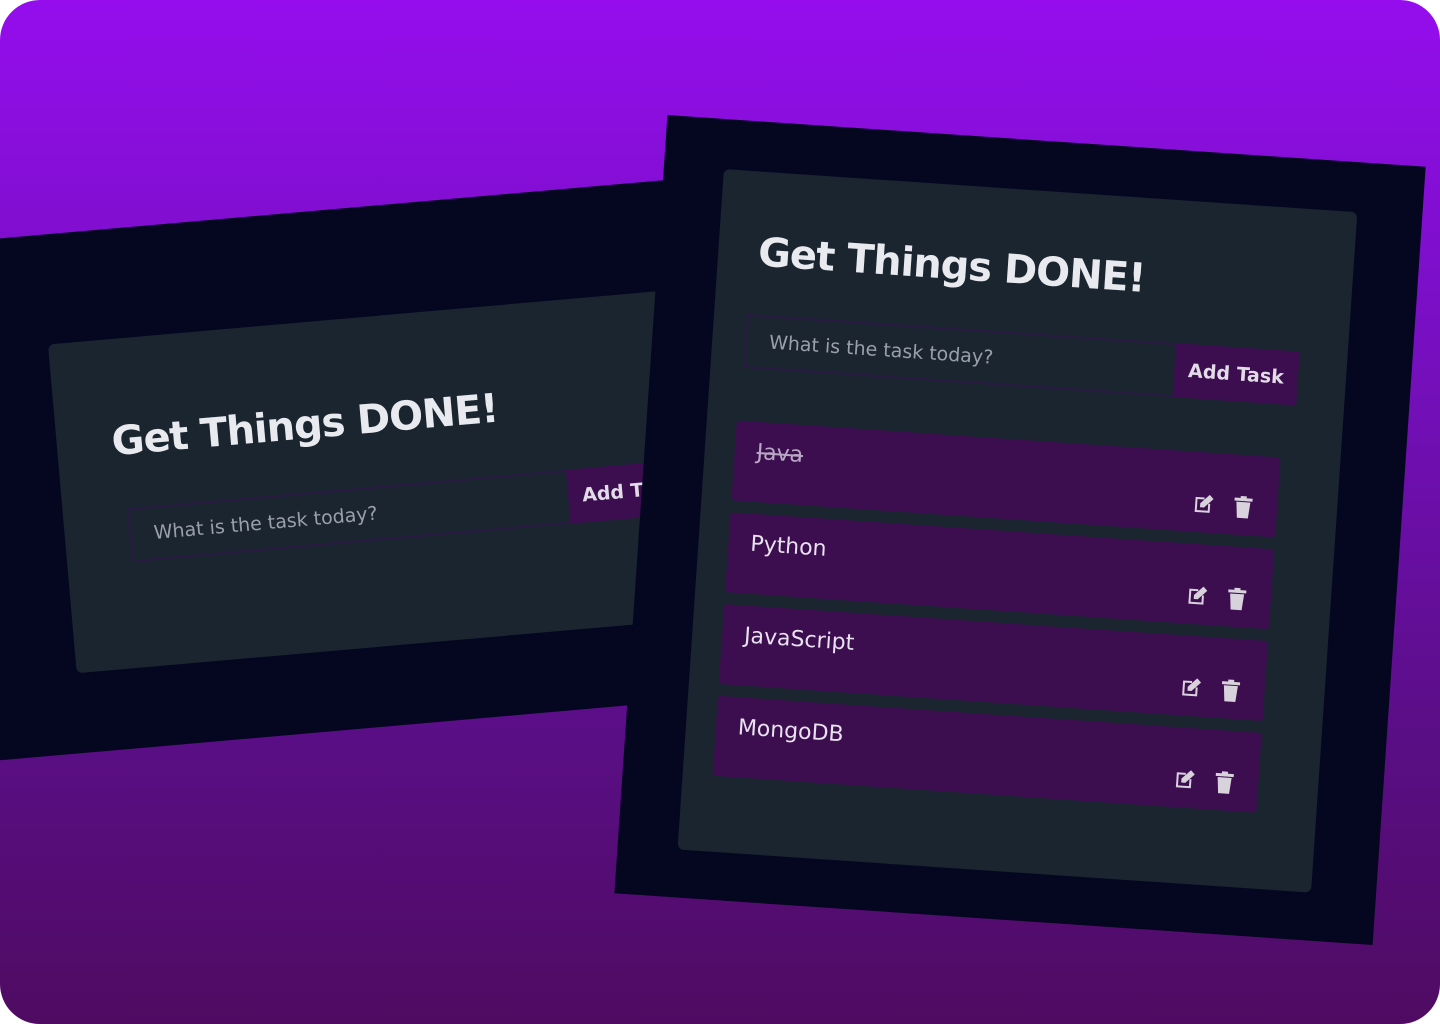  I want to click on task-name: MongoDB, so click(790, 731).